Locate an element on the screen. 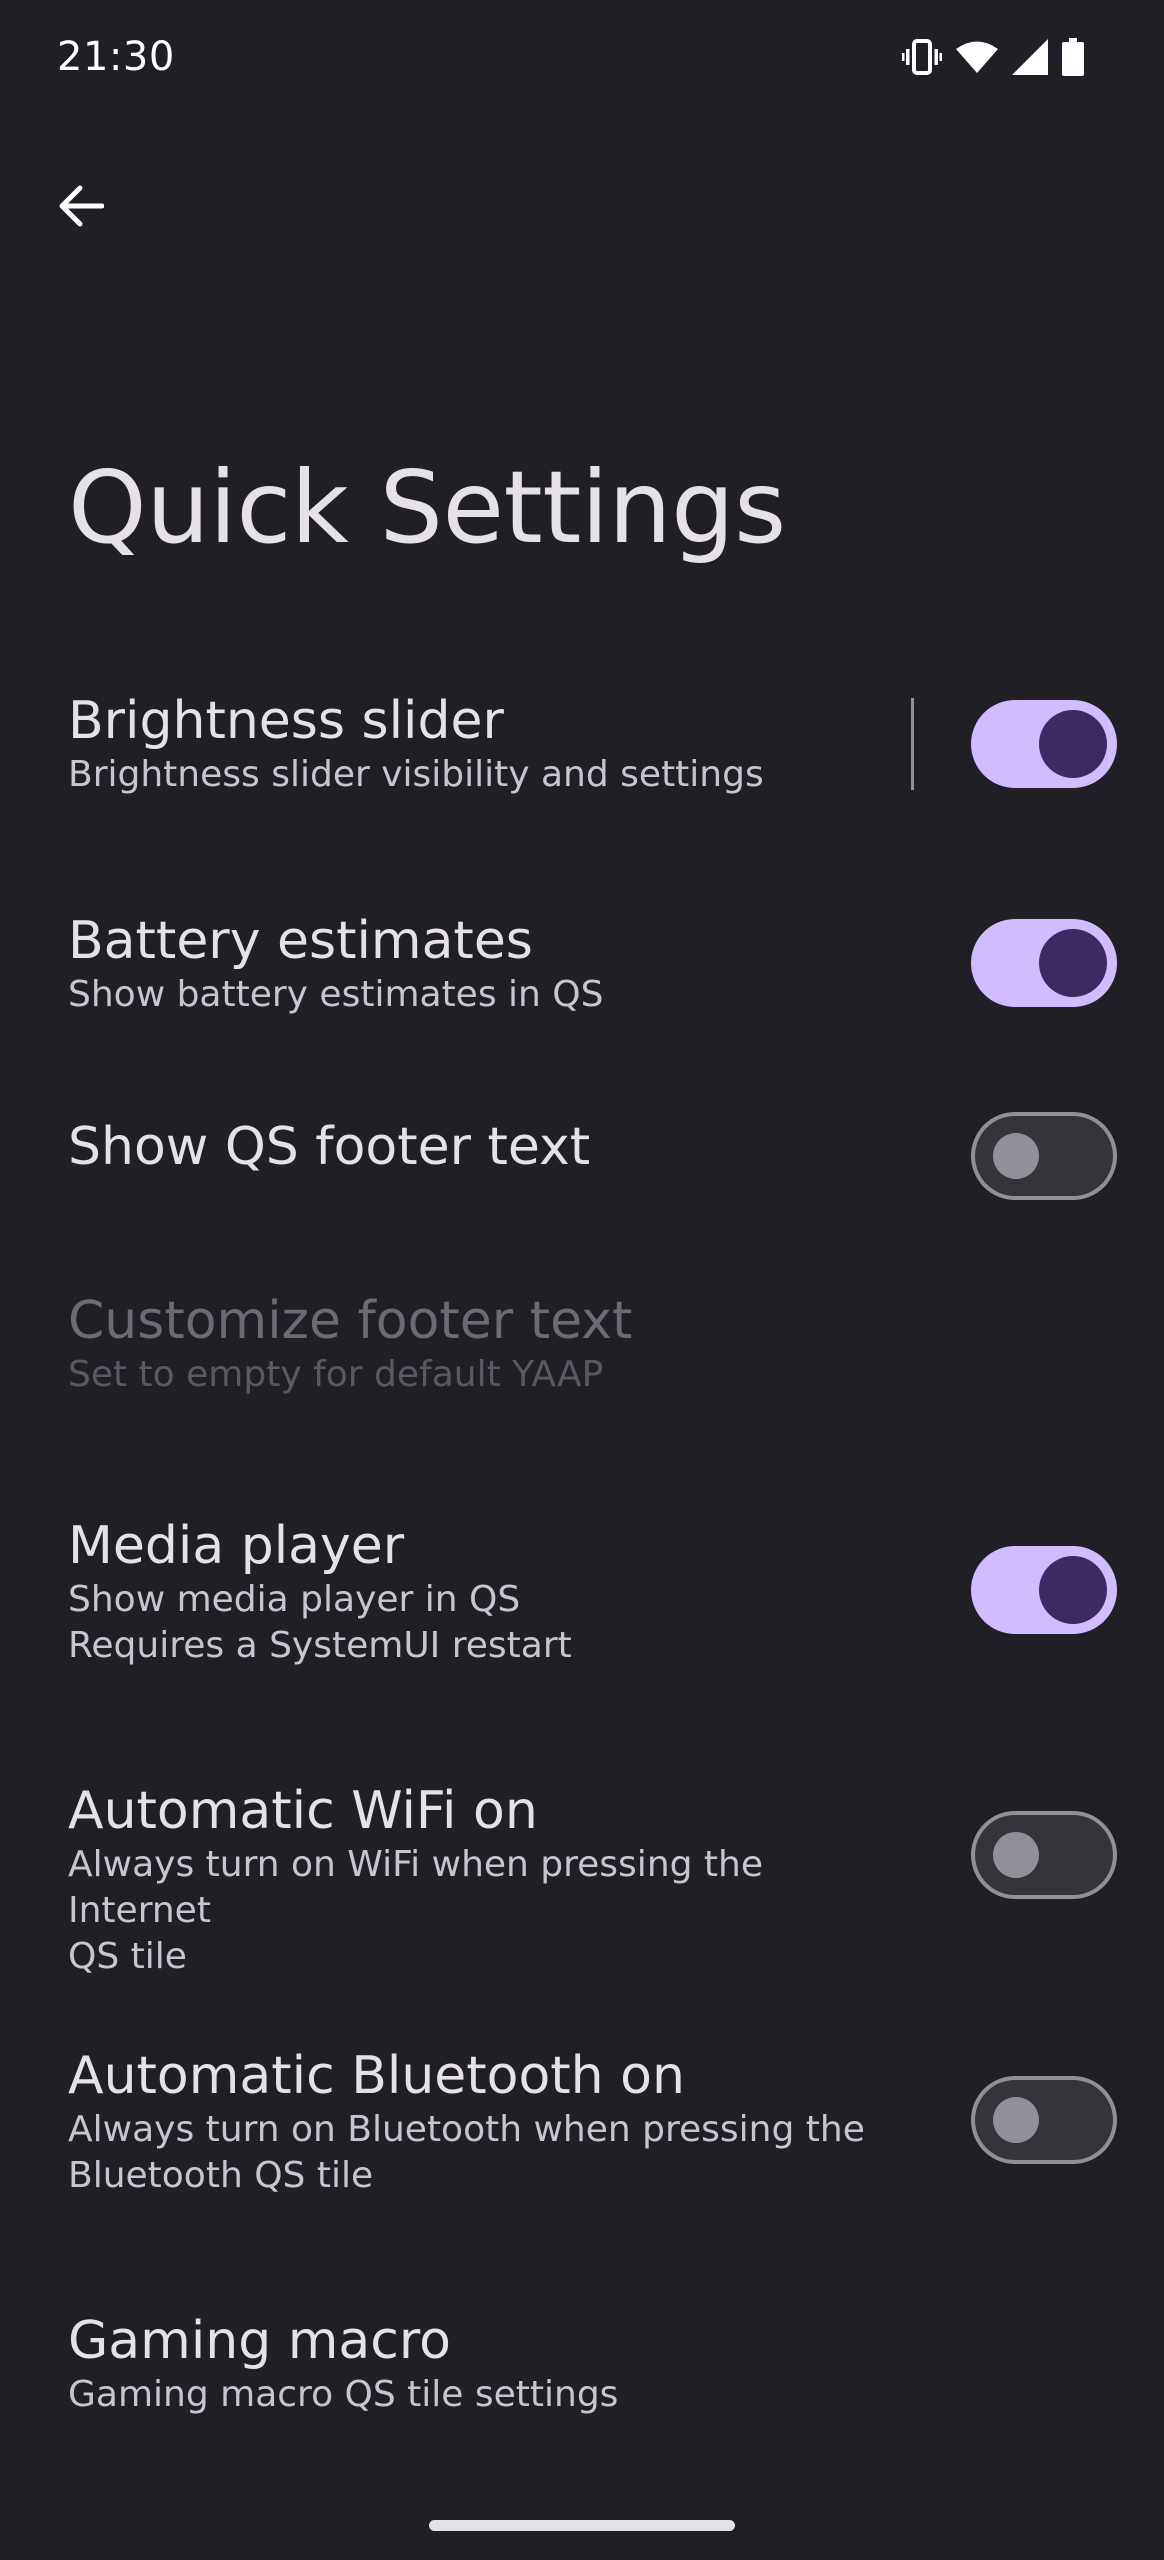 Image resolution: width=1164 pixels, height=2560 pixels. setting-title: Automatic WiFi on is located at coordinates (303, 1811).